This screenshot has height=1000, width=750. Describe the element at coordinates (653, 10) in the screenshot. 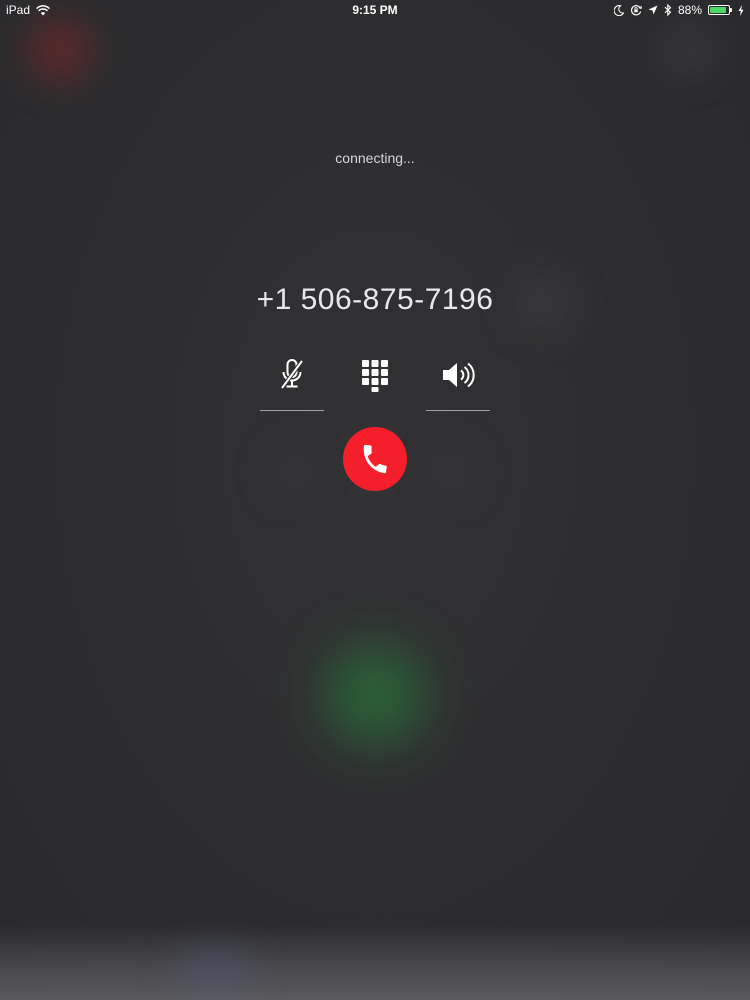

I see `location-arrow-icon` at that location.